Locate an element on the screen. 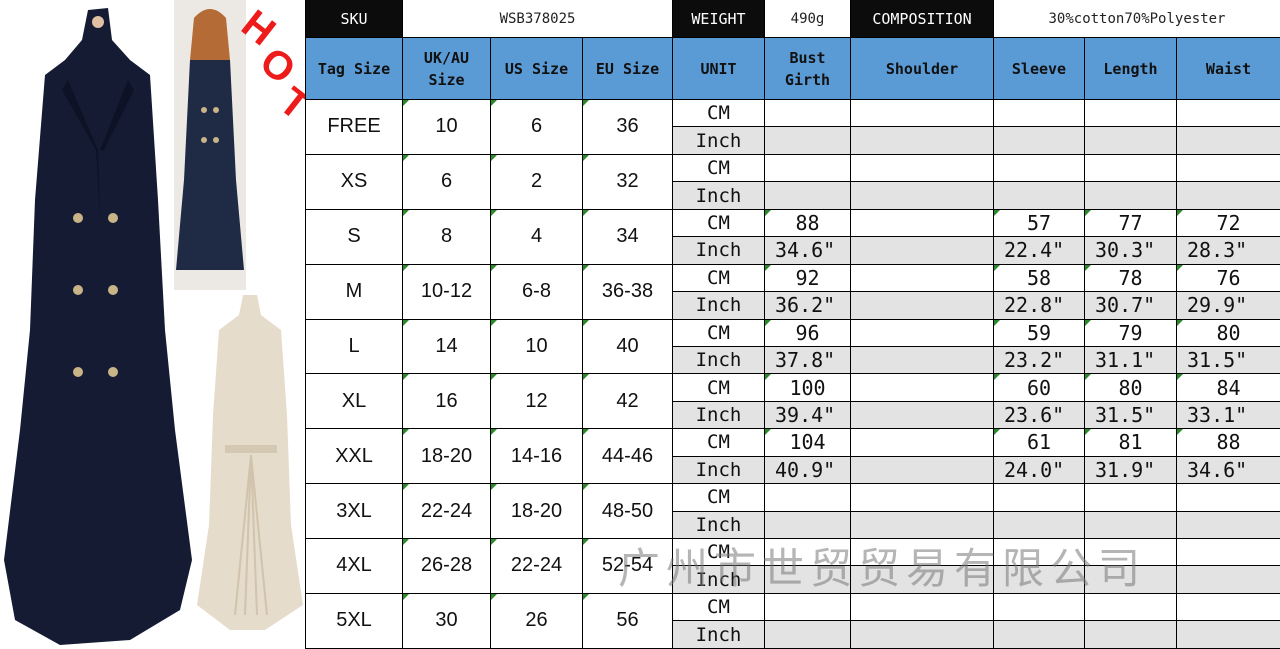  col-length: Length is located at coordinates (1131, 69).